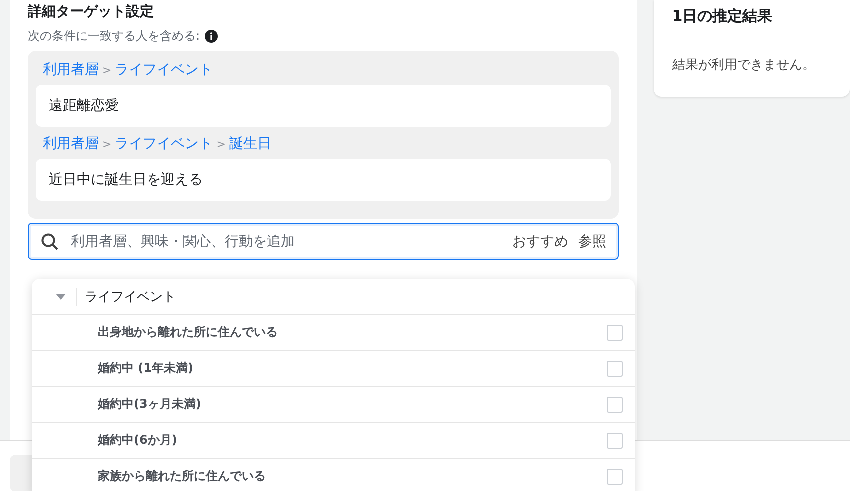  Describe the element at coordinates (138, 440) in the screenshot. I see `option-label: 婚約中(6か月)` at that location.